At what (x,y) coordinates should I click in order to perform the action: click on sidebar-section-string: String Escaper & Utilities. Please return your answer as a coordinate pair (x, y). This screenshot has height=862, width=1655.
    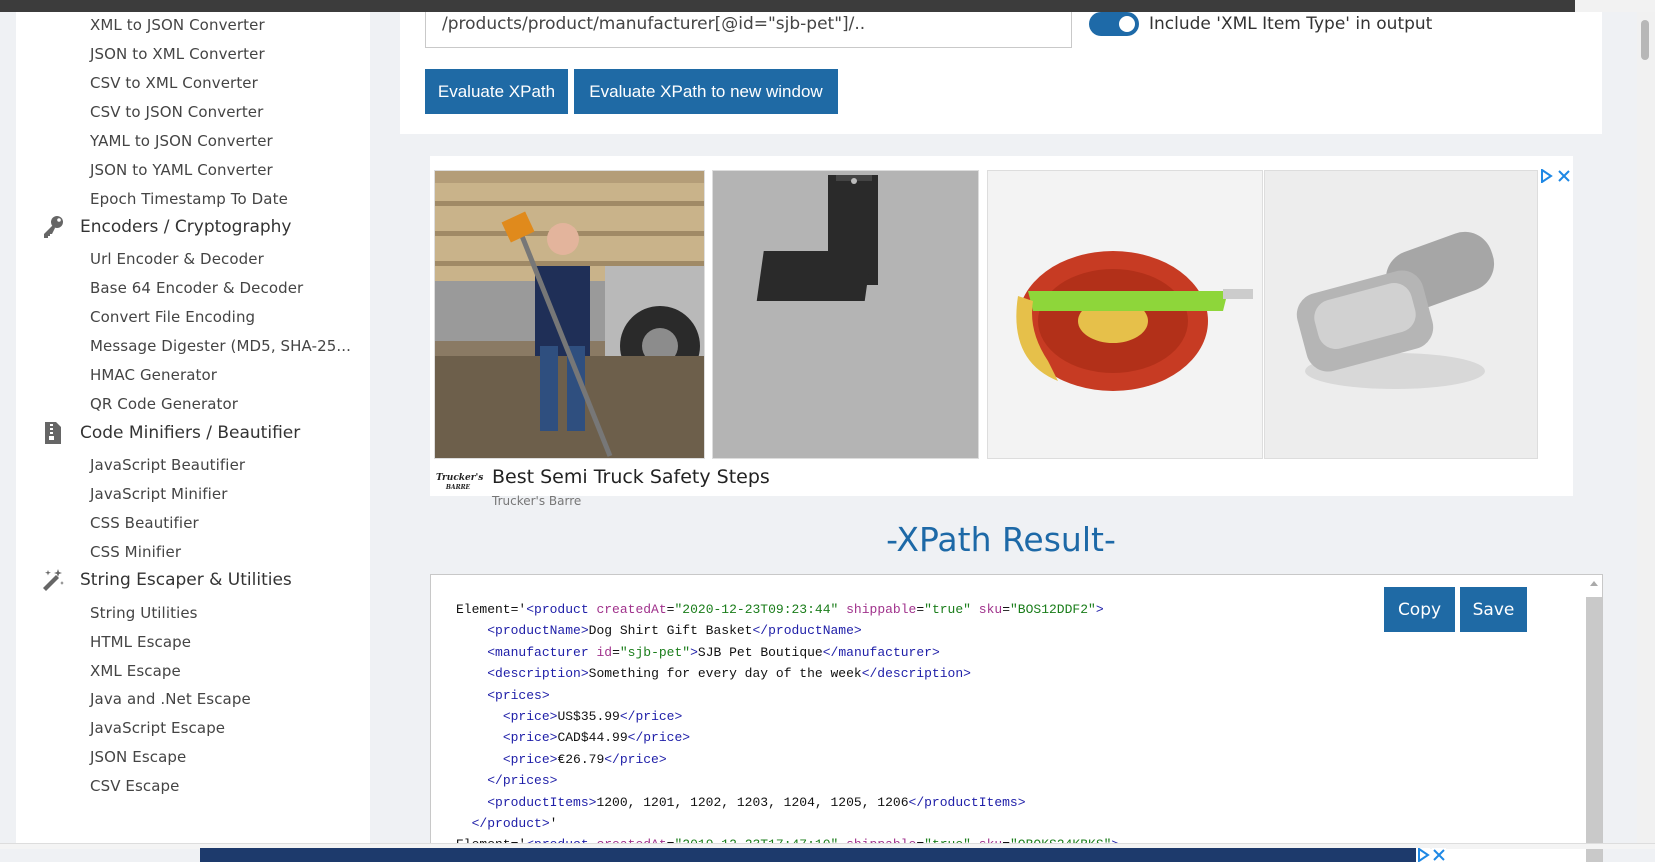
    Looking at the image, I should click on (166, 580).